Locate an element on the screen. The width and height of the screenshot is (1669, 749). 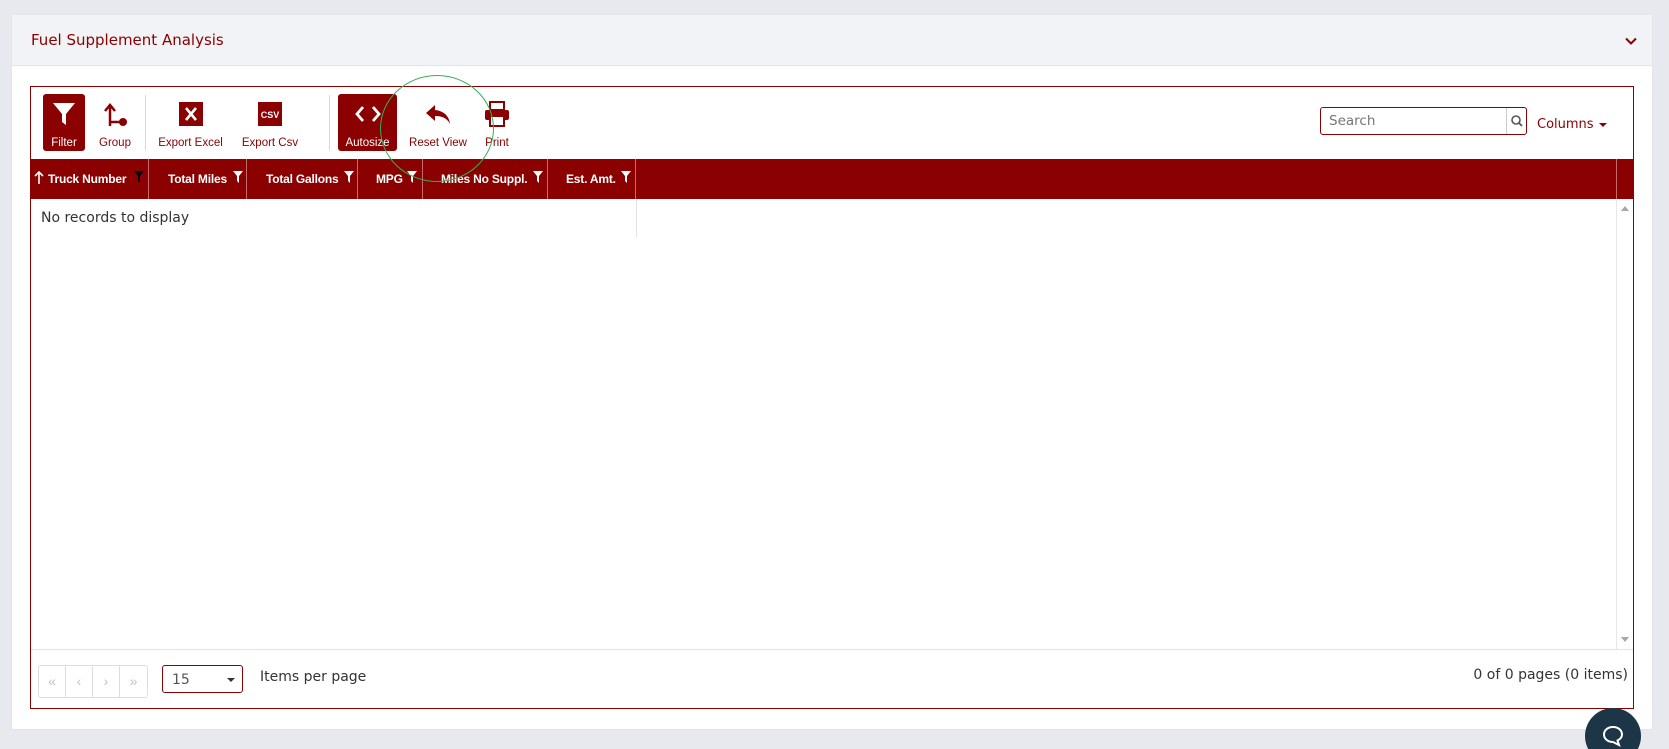
scroll-down-icon is located at coordinates (1625, 640).